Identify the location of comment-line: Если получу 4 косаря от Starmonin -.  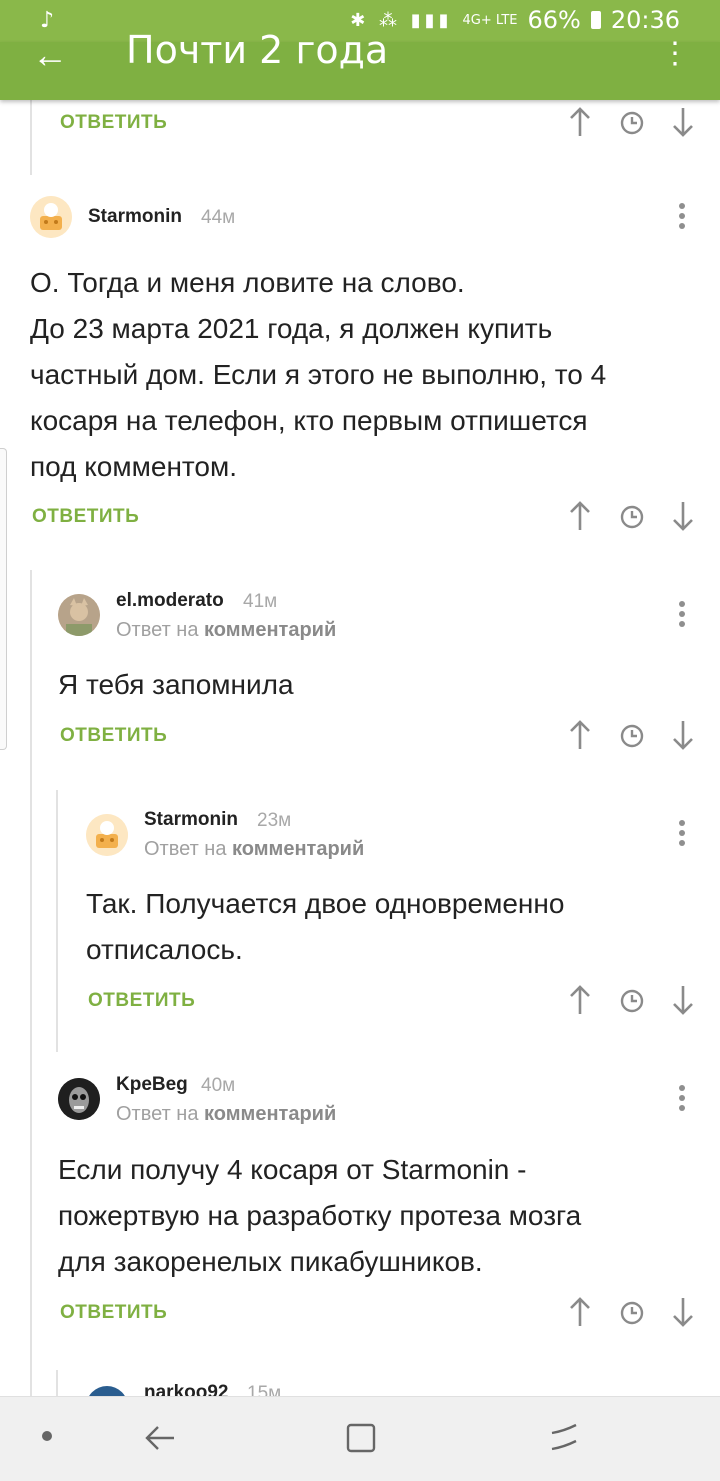
(292, 1169).